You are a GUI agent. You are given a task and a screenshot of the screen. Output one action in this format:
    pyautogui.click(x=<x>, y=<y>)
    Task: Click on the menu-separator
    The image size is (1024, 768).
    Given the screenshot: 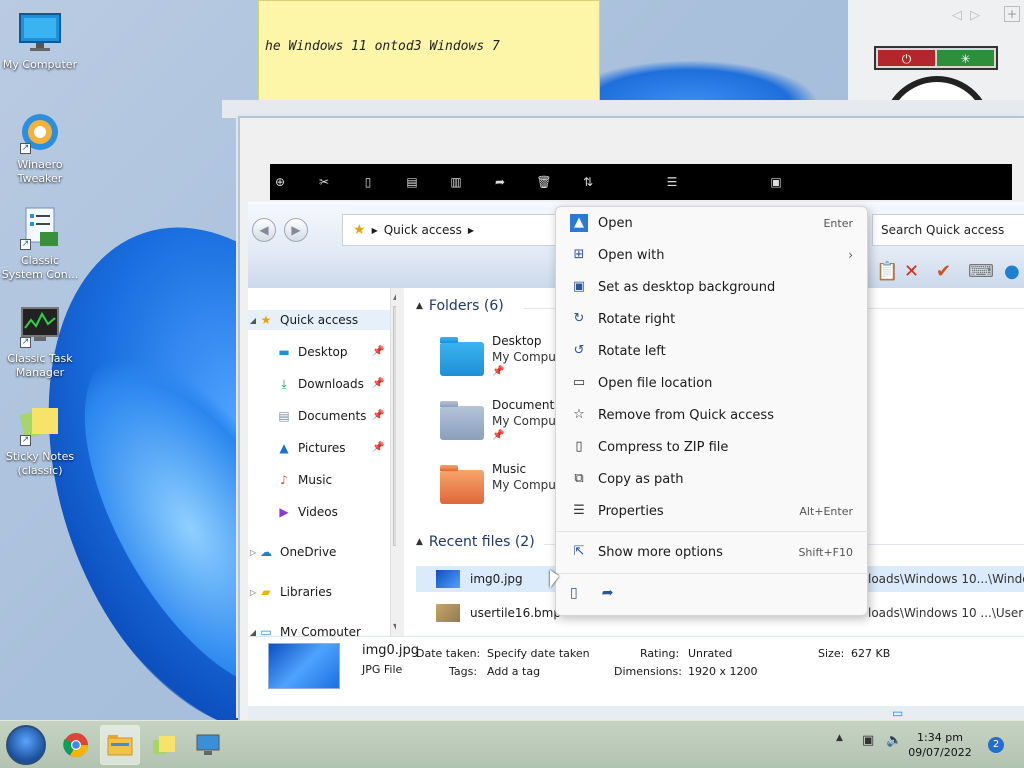 What is the action you would take?
    pyautogui.click(x=712, y=531)
    